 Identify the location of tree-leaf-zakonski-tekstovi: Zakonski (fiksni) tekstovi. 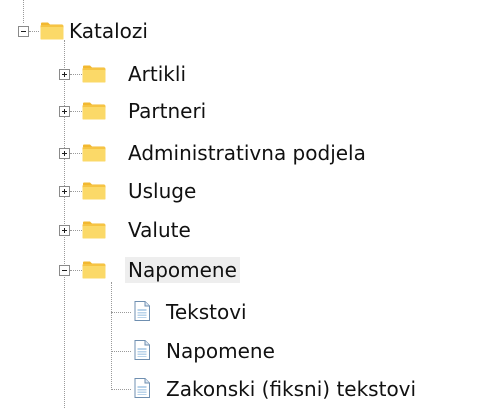
(239, 389).